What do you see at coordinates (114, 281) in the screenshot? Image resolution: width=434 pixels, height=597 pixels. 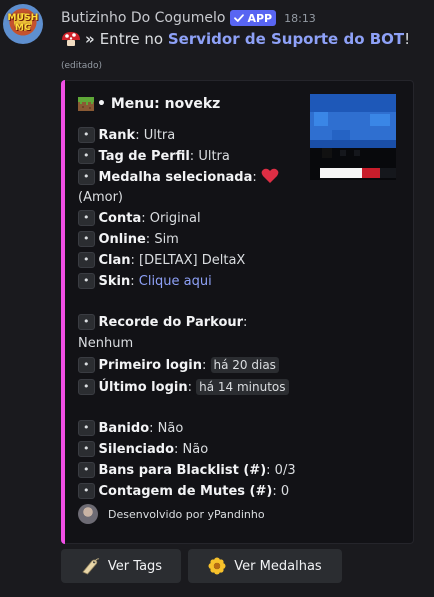 I see `field-label: Skin` at bounding box center [114, 281].